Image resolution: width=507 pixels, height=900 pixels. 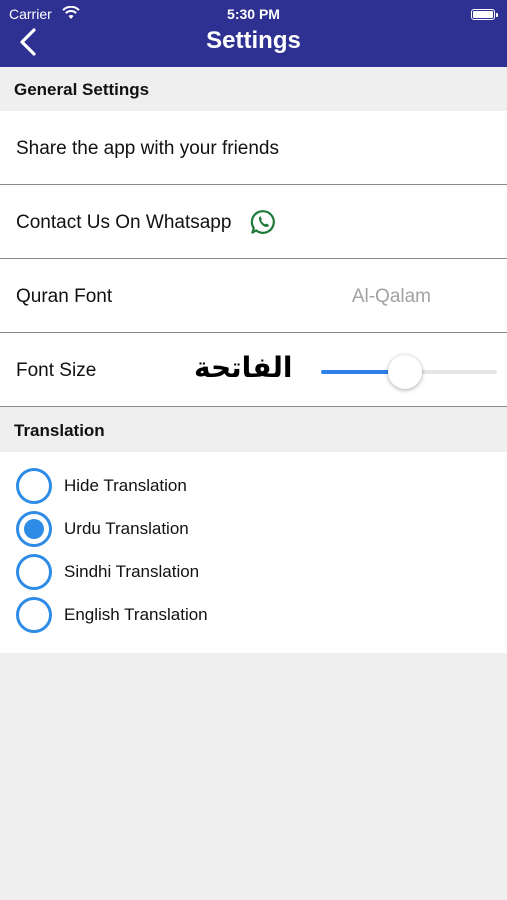 I want to click on nav-bar: Carrier 5:30 PM Settings, so click(x=253, y=33).